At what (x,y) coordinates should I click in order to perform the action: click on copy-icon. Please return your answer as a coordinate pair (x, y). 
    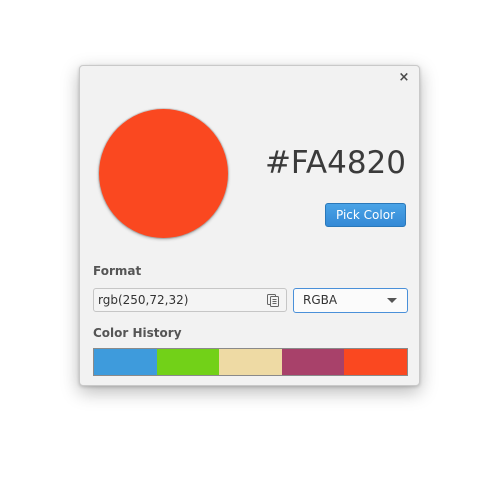
    Looking at the image, I should click on (273, 300).